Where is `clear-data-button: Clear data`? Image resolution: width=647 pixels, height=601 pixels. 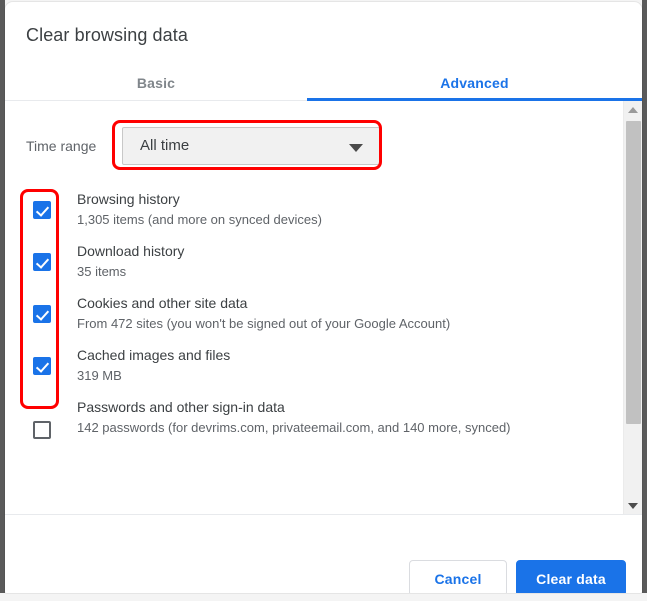
clear-data-button: Clear data is located at coordinates (571, 576).